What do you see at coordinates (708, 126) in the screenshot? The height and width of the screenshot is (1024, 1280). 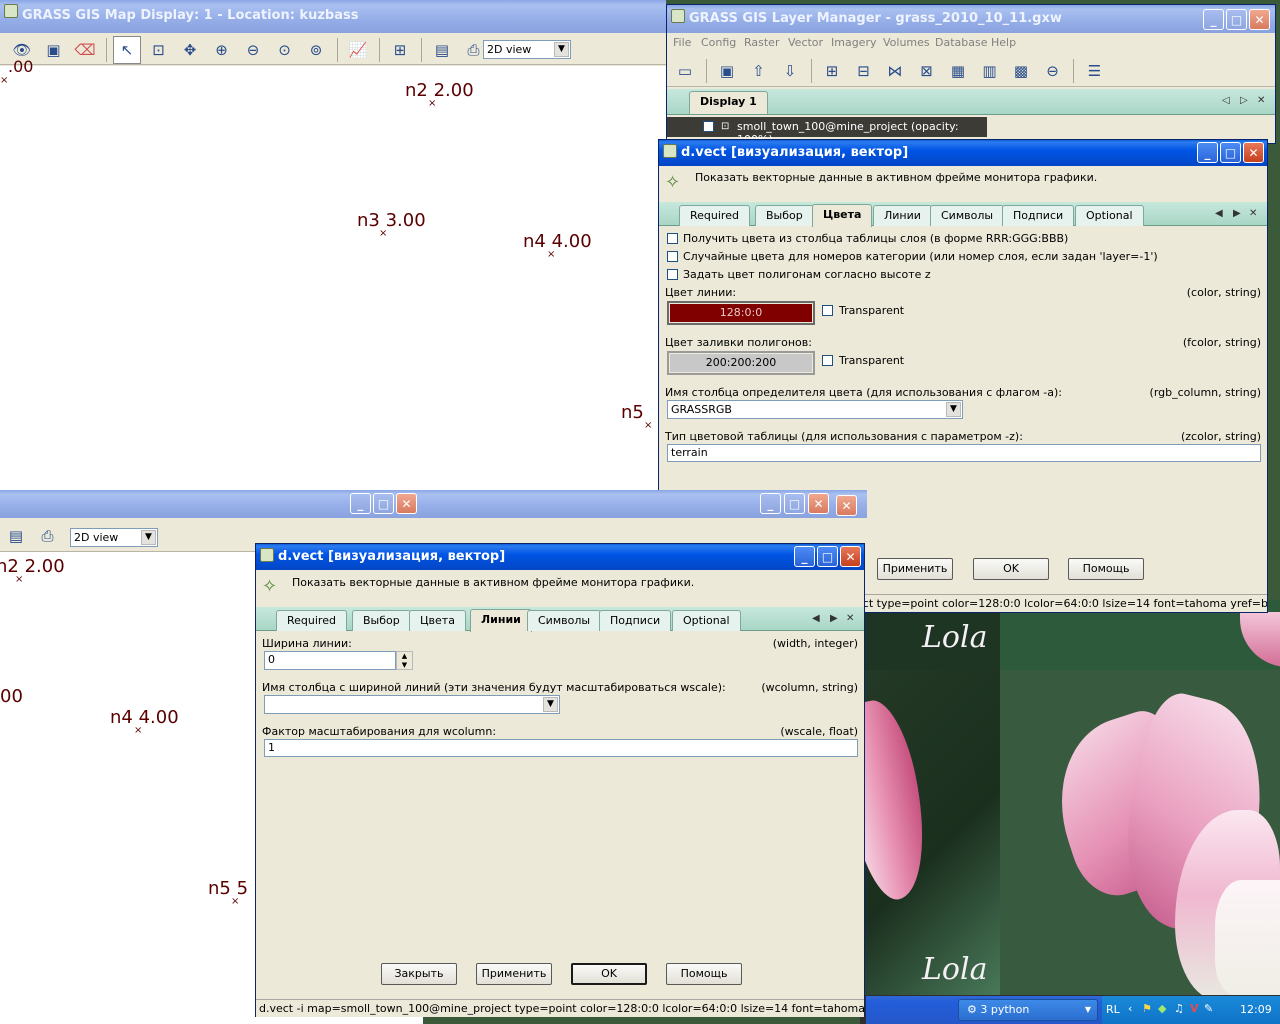 I see `layer-visible-checkbox` at bounding box center [708, 126].